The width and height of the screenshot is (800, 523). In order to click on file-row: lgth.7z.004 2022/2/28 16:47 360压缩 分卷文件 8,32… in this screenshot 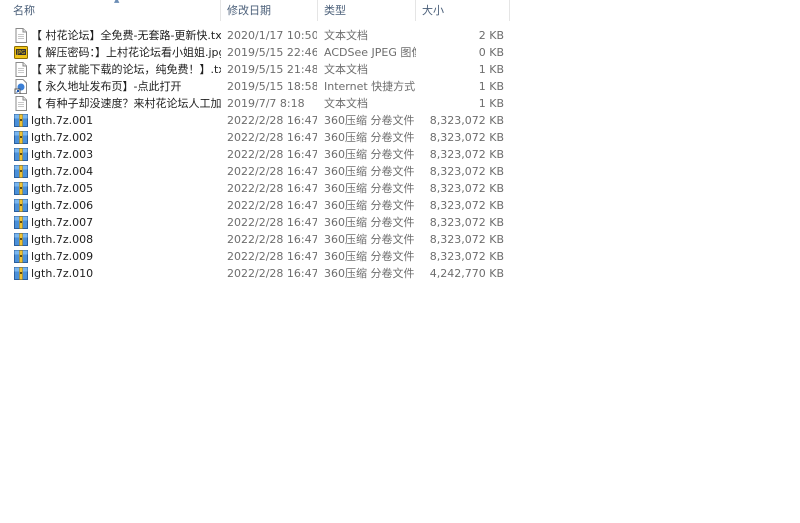, I will do `click(400, 171)`.